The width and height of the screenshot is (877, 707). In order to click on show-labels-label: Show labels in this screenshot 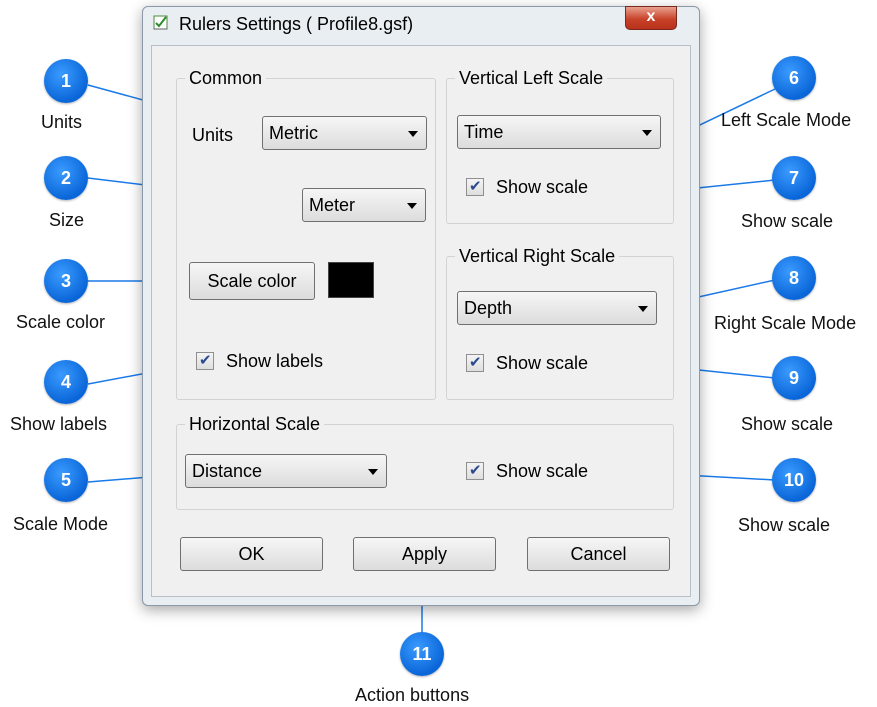, I will do `click(275, 361)`.